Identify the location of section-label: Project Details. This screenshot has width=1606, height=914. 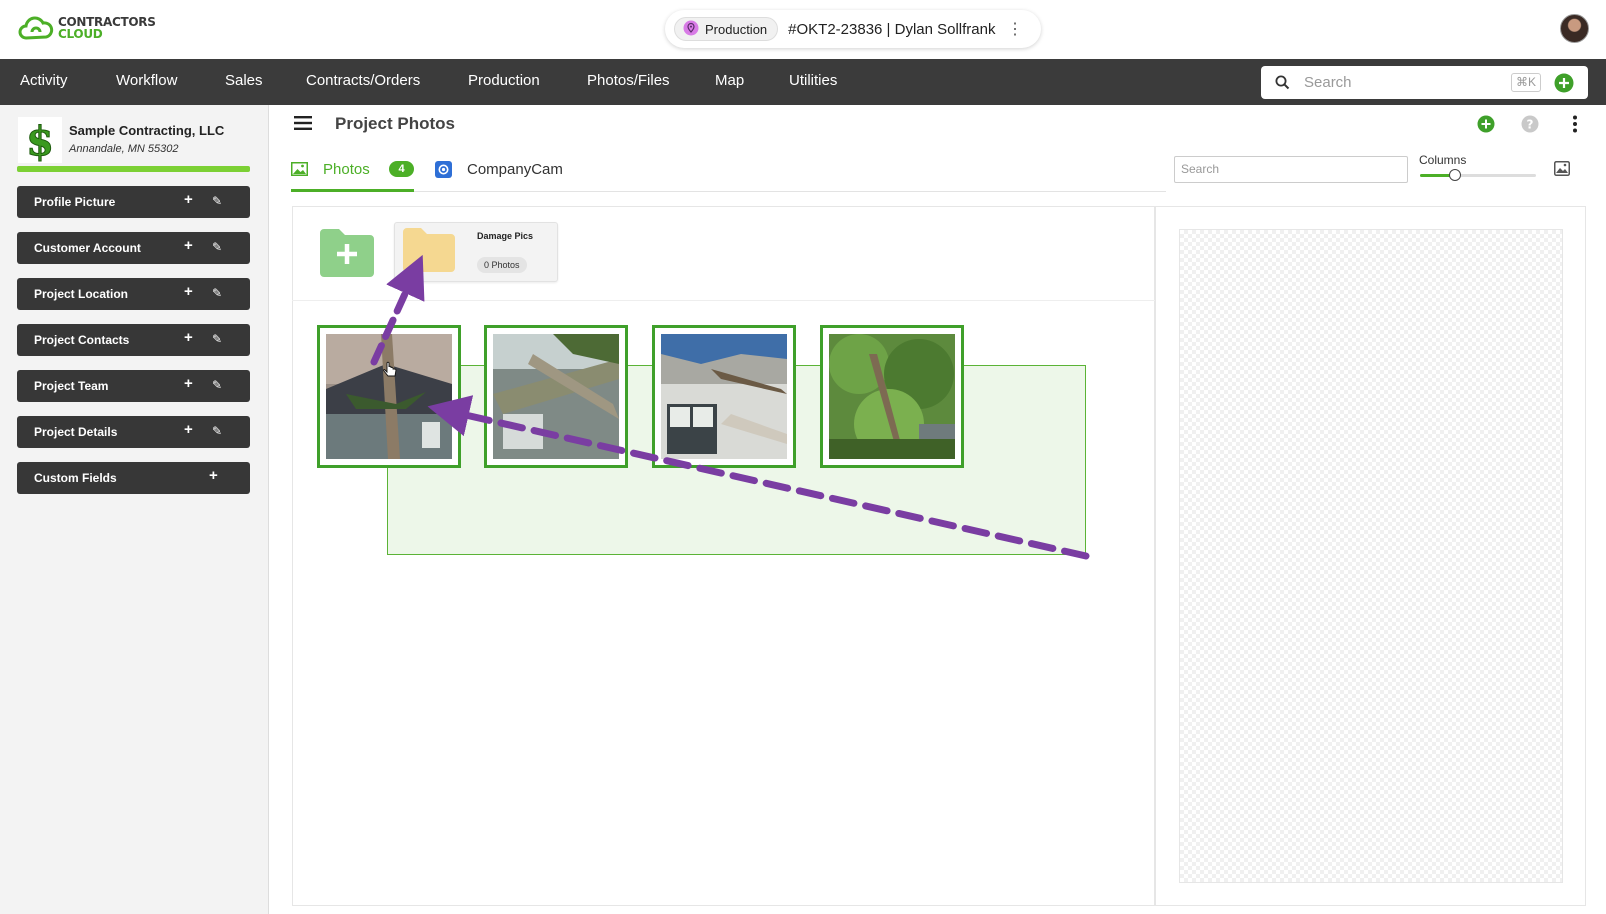
(76, 432).